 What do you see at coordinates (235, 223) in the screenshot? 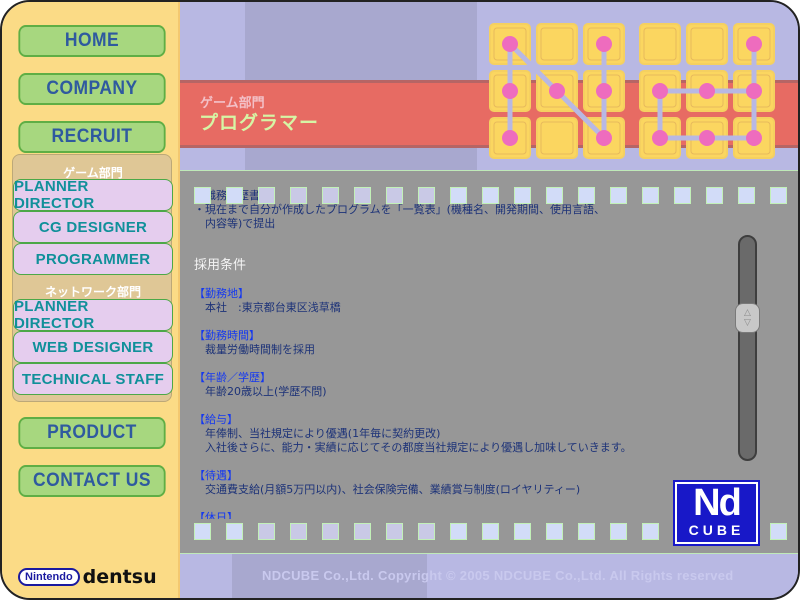
I see `content-line: 内容等)で提出` at bounding box center [235, 223].